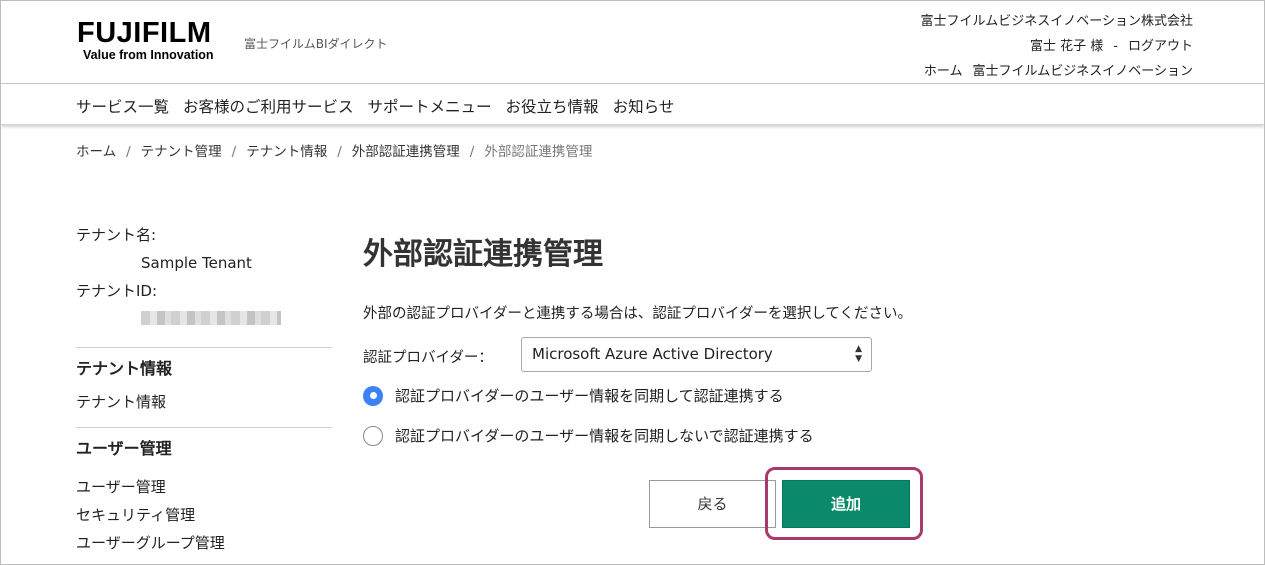 This screenshot has height=565, width=1265. I want to click on nav-item-customer-services: お客様のご利用サービス, so click(268, 107).